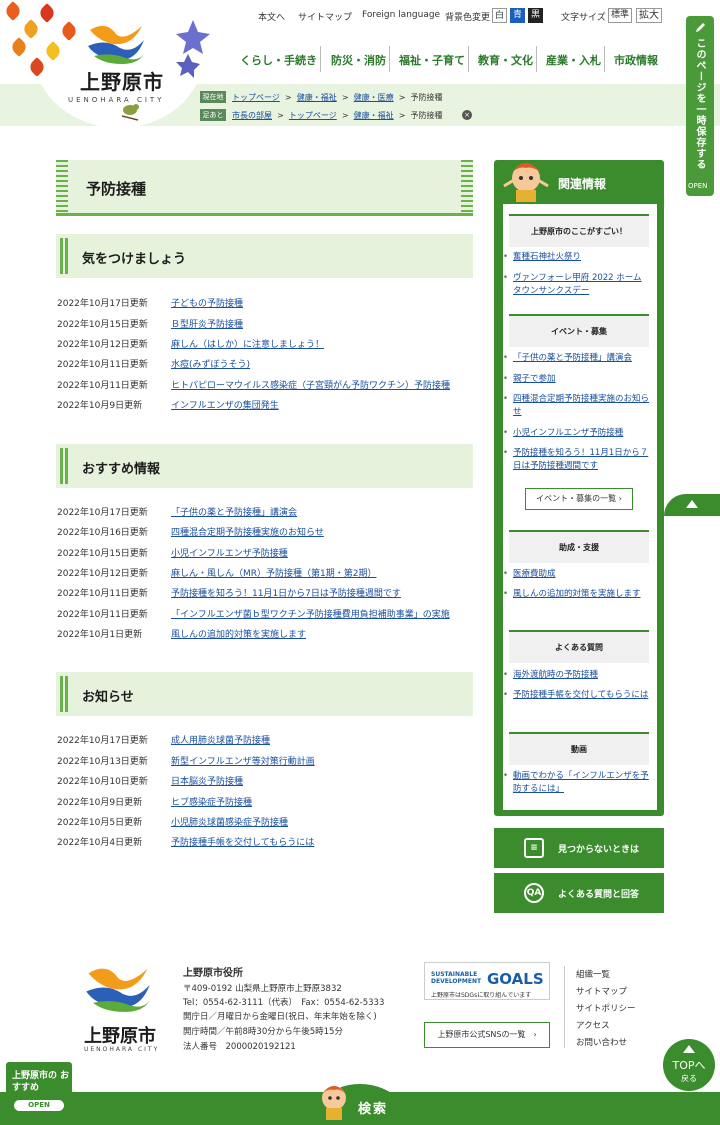  I want to click on recommend-tab: 上野原市の おすすめ OPEN, so click(39, 1089).